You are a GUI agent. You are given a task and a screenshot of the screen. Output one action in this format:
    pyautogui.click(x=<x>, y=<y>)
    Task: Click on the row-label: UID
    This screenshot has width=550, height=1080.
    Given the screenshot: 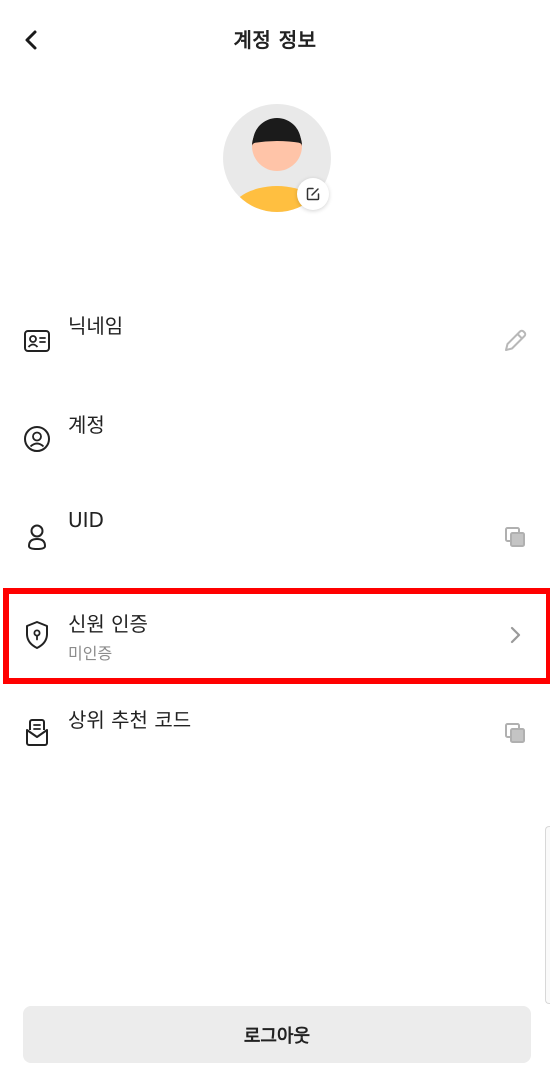 What is the action you would take?
    pyautogui.click(x=86, y=520)
    